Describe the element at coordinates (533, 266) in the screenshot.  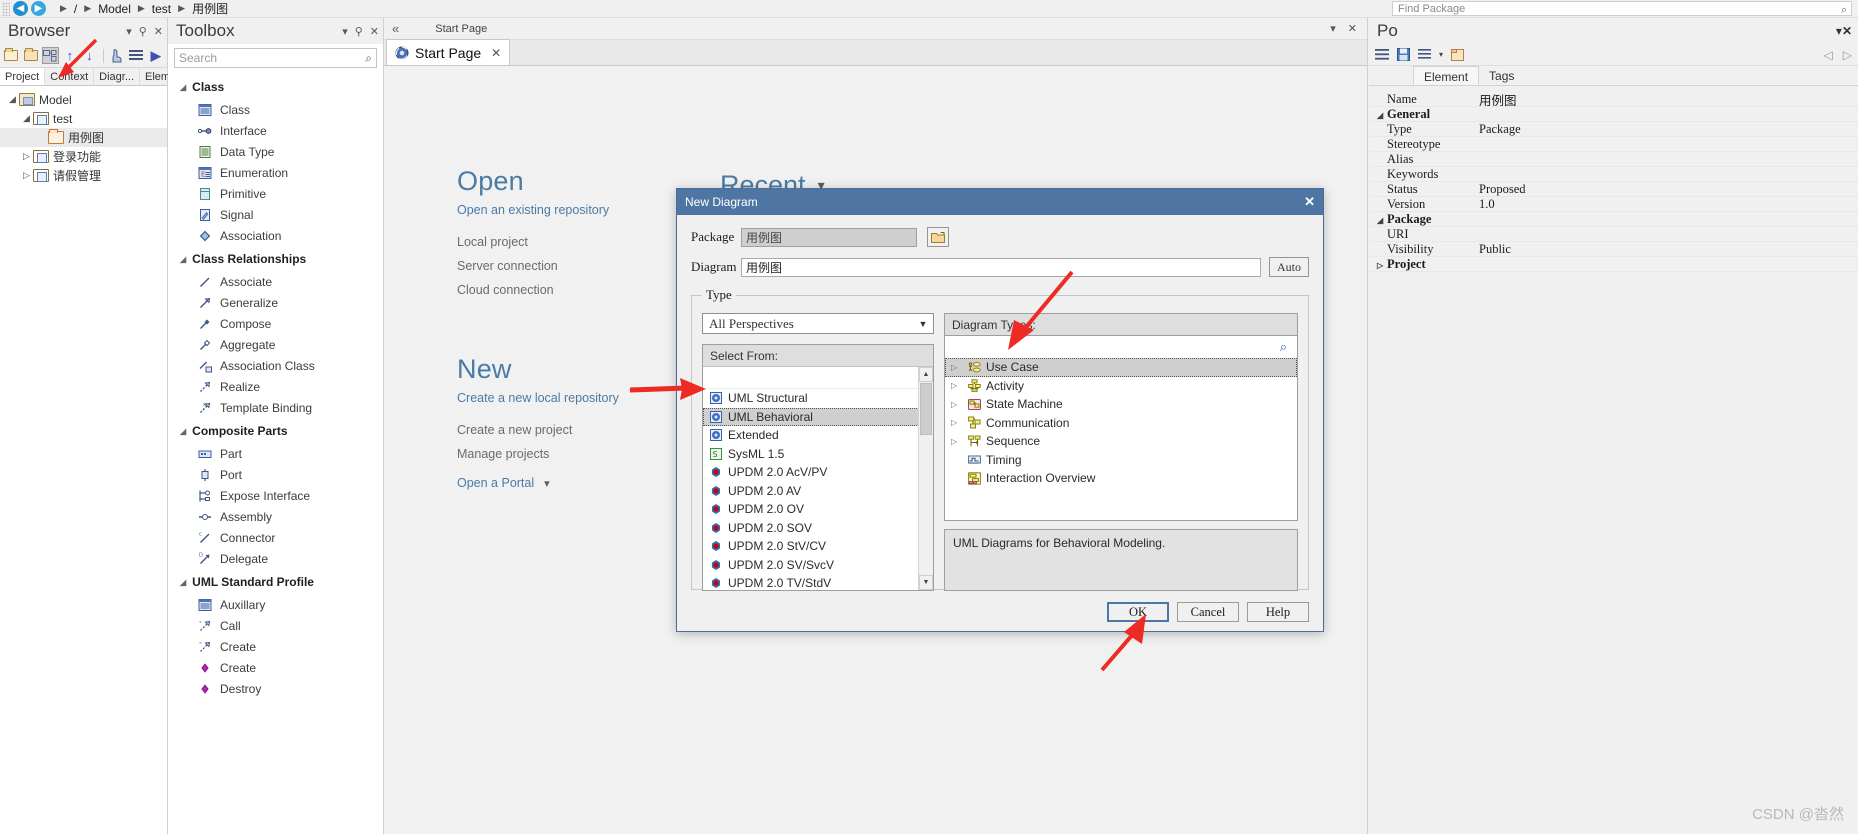
I see `open-link-server-connection: Server connection` at that location.